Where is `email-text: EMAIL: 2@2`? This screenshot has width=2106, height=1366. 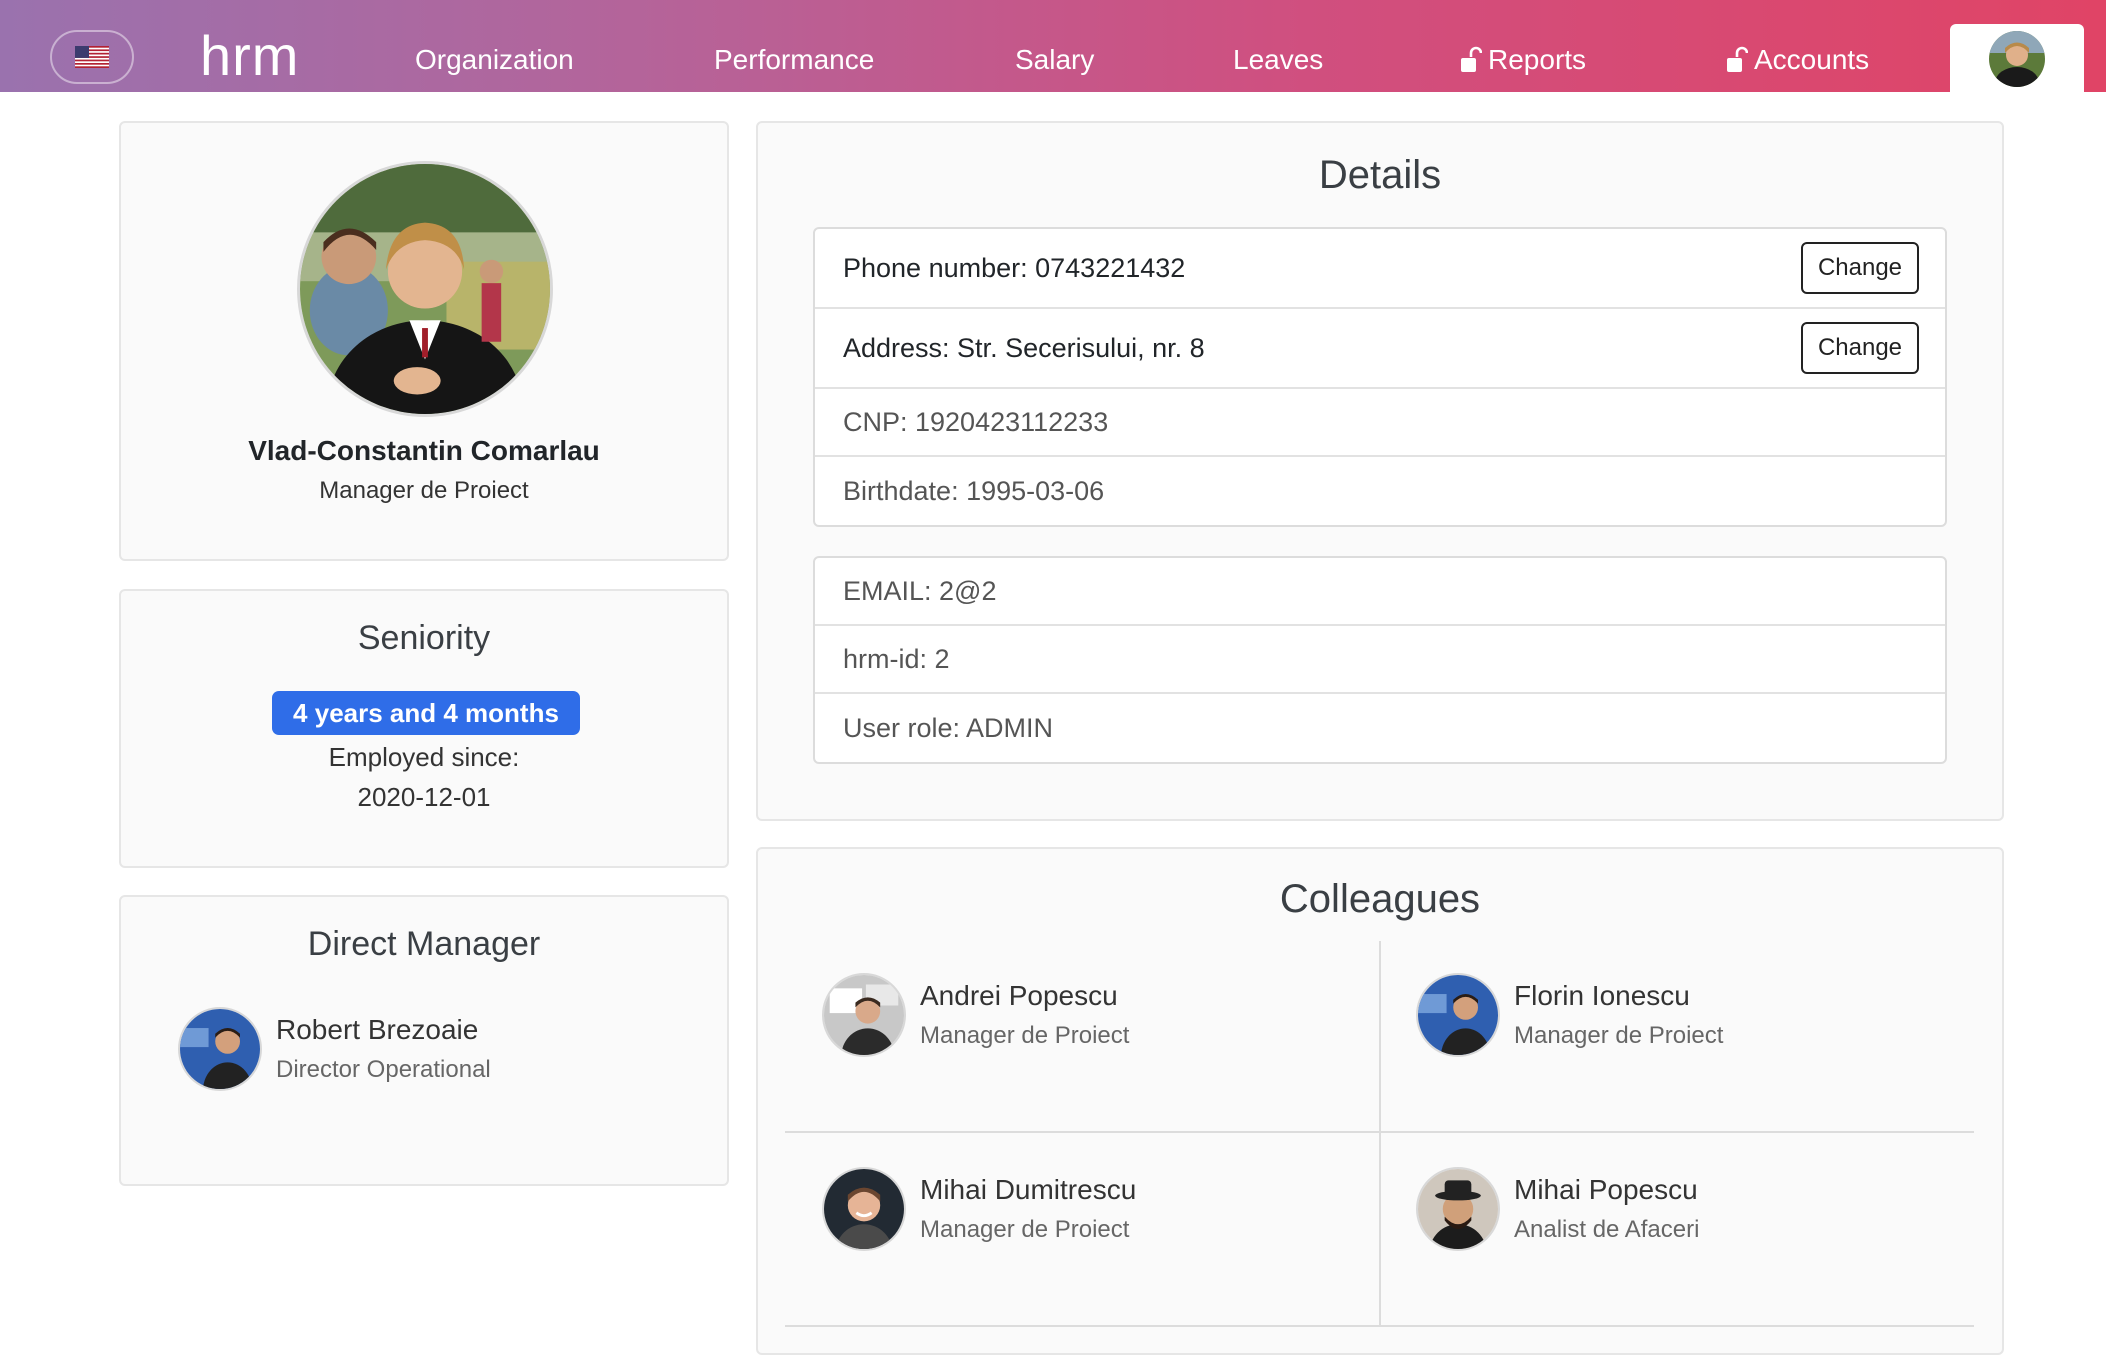 email-text: EMAIL: 2@2 is located at coordinates (920, 590).